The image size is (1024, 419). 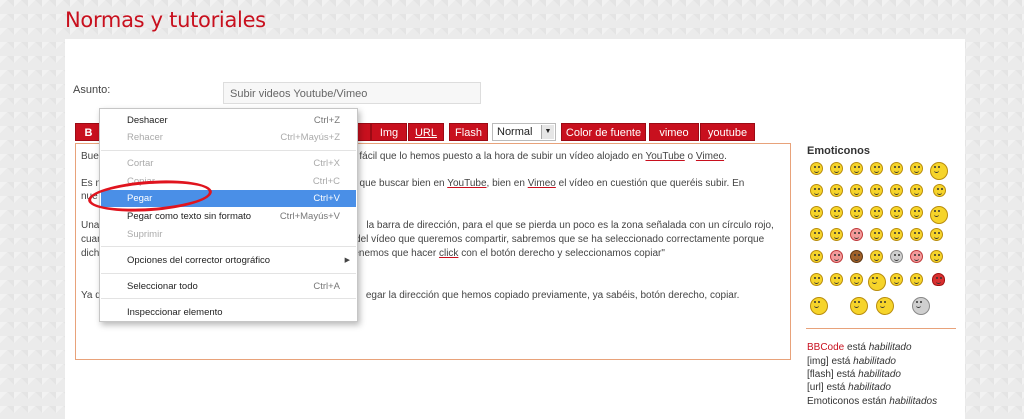 I want to click on bold-button: B, so click(x=88, y=132).